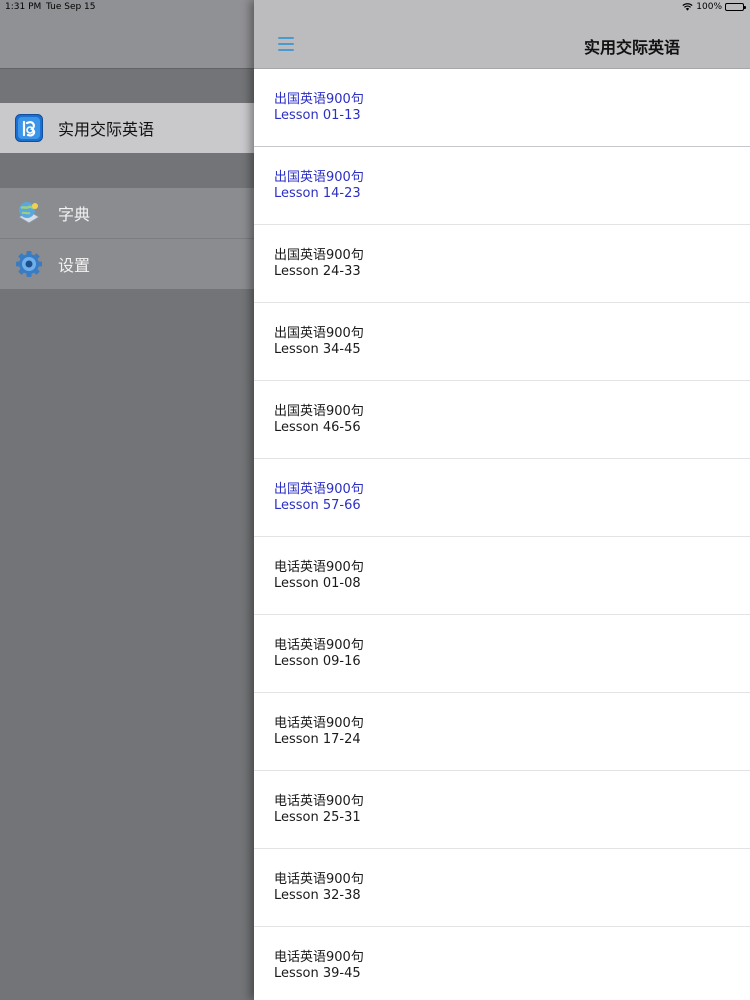  Describe the element at coordinates (502, 810) in the screenshot. I see `list-item: 电话英语900句 Lesson 25-31` at that location.